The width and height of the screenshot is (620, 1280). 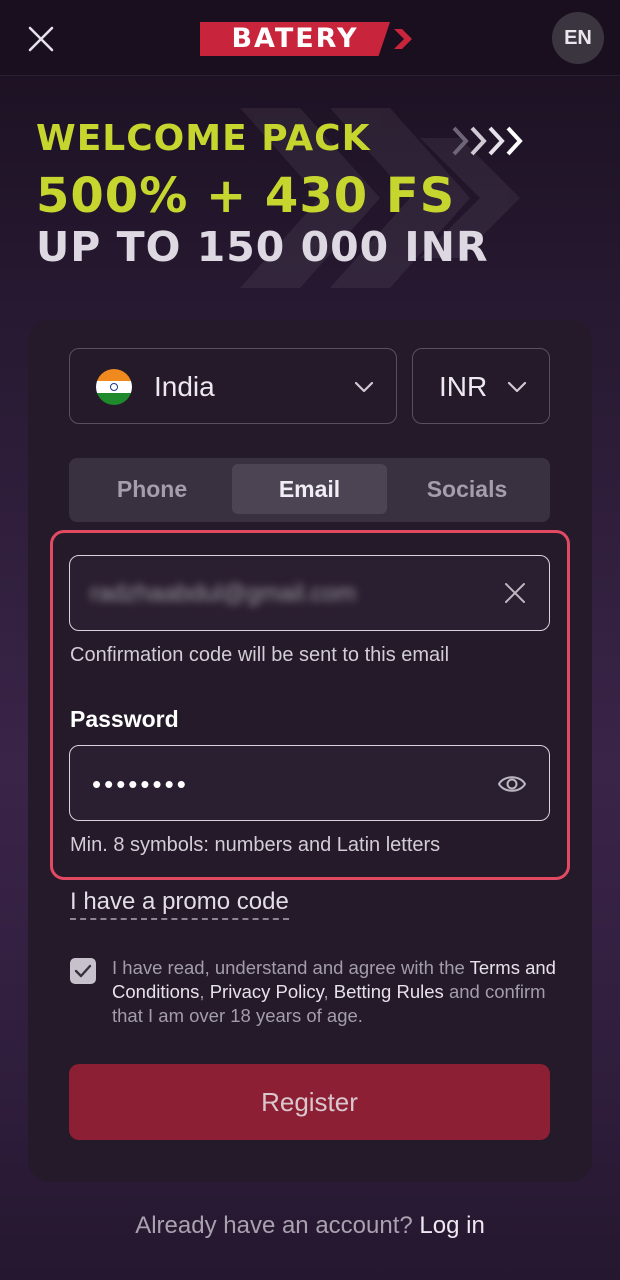 What do you see at coordinates (309, 1102) in the screenshot?
I see `register-button: Register` at bounding box center [309, 1102].